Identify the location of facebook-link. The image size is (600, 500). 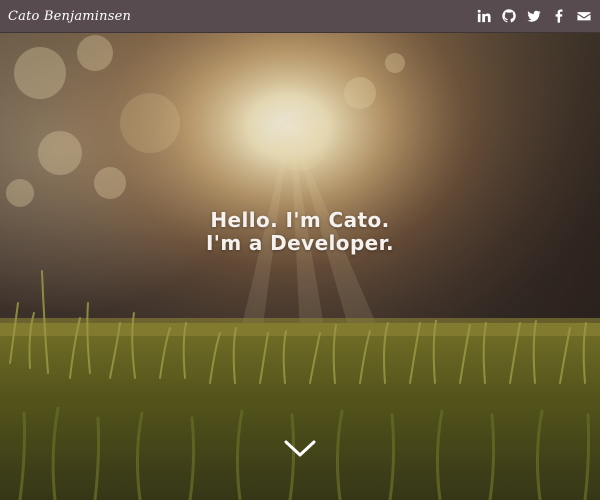
(559, 16).